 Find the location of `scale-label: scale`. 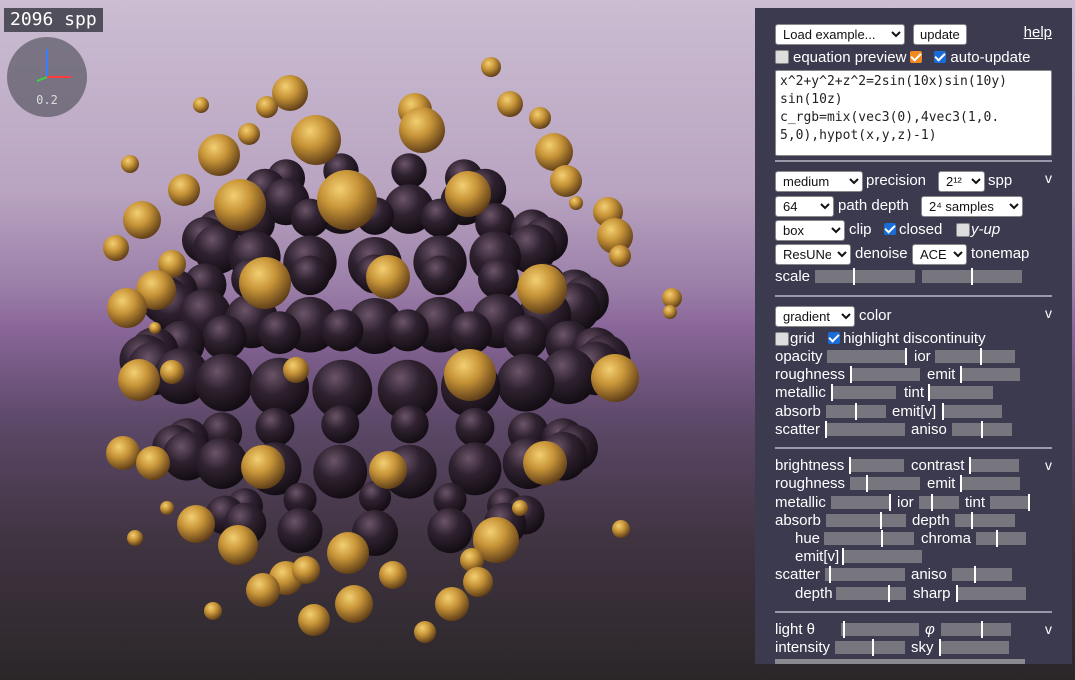

scale-label: scale is located at coordinates (793, 276).